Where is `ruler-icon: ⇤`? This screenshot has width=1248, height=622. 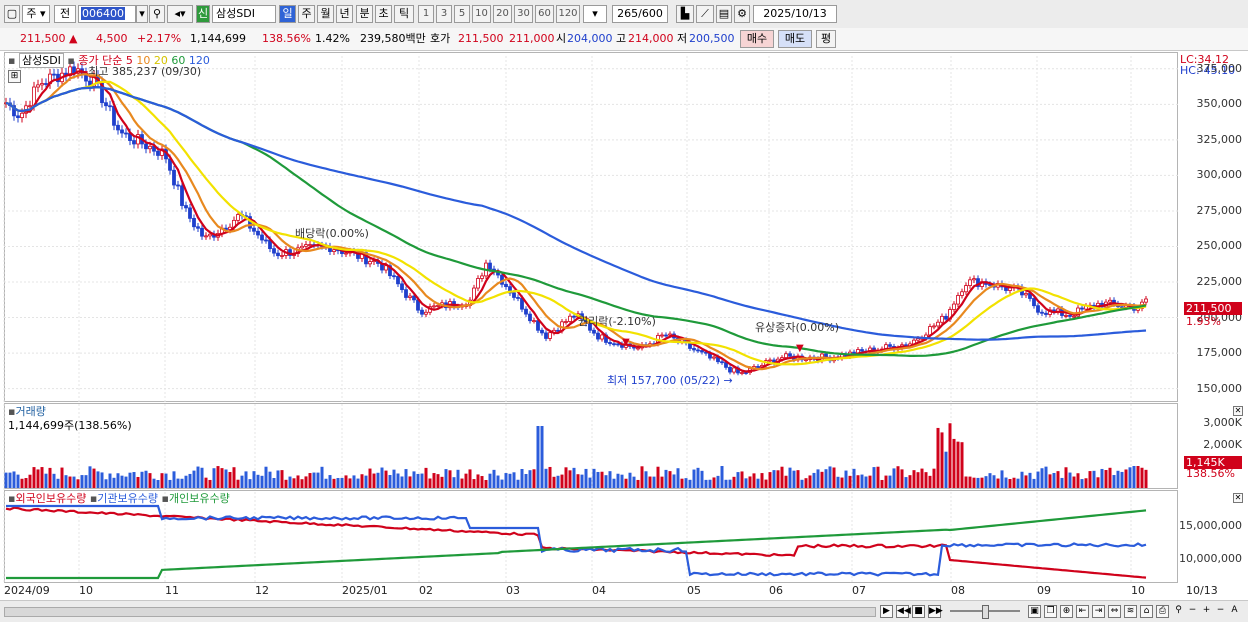 ruler-icon: ⇤ is located at coordinates (1082, 611).